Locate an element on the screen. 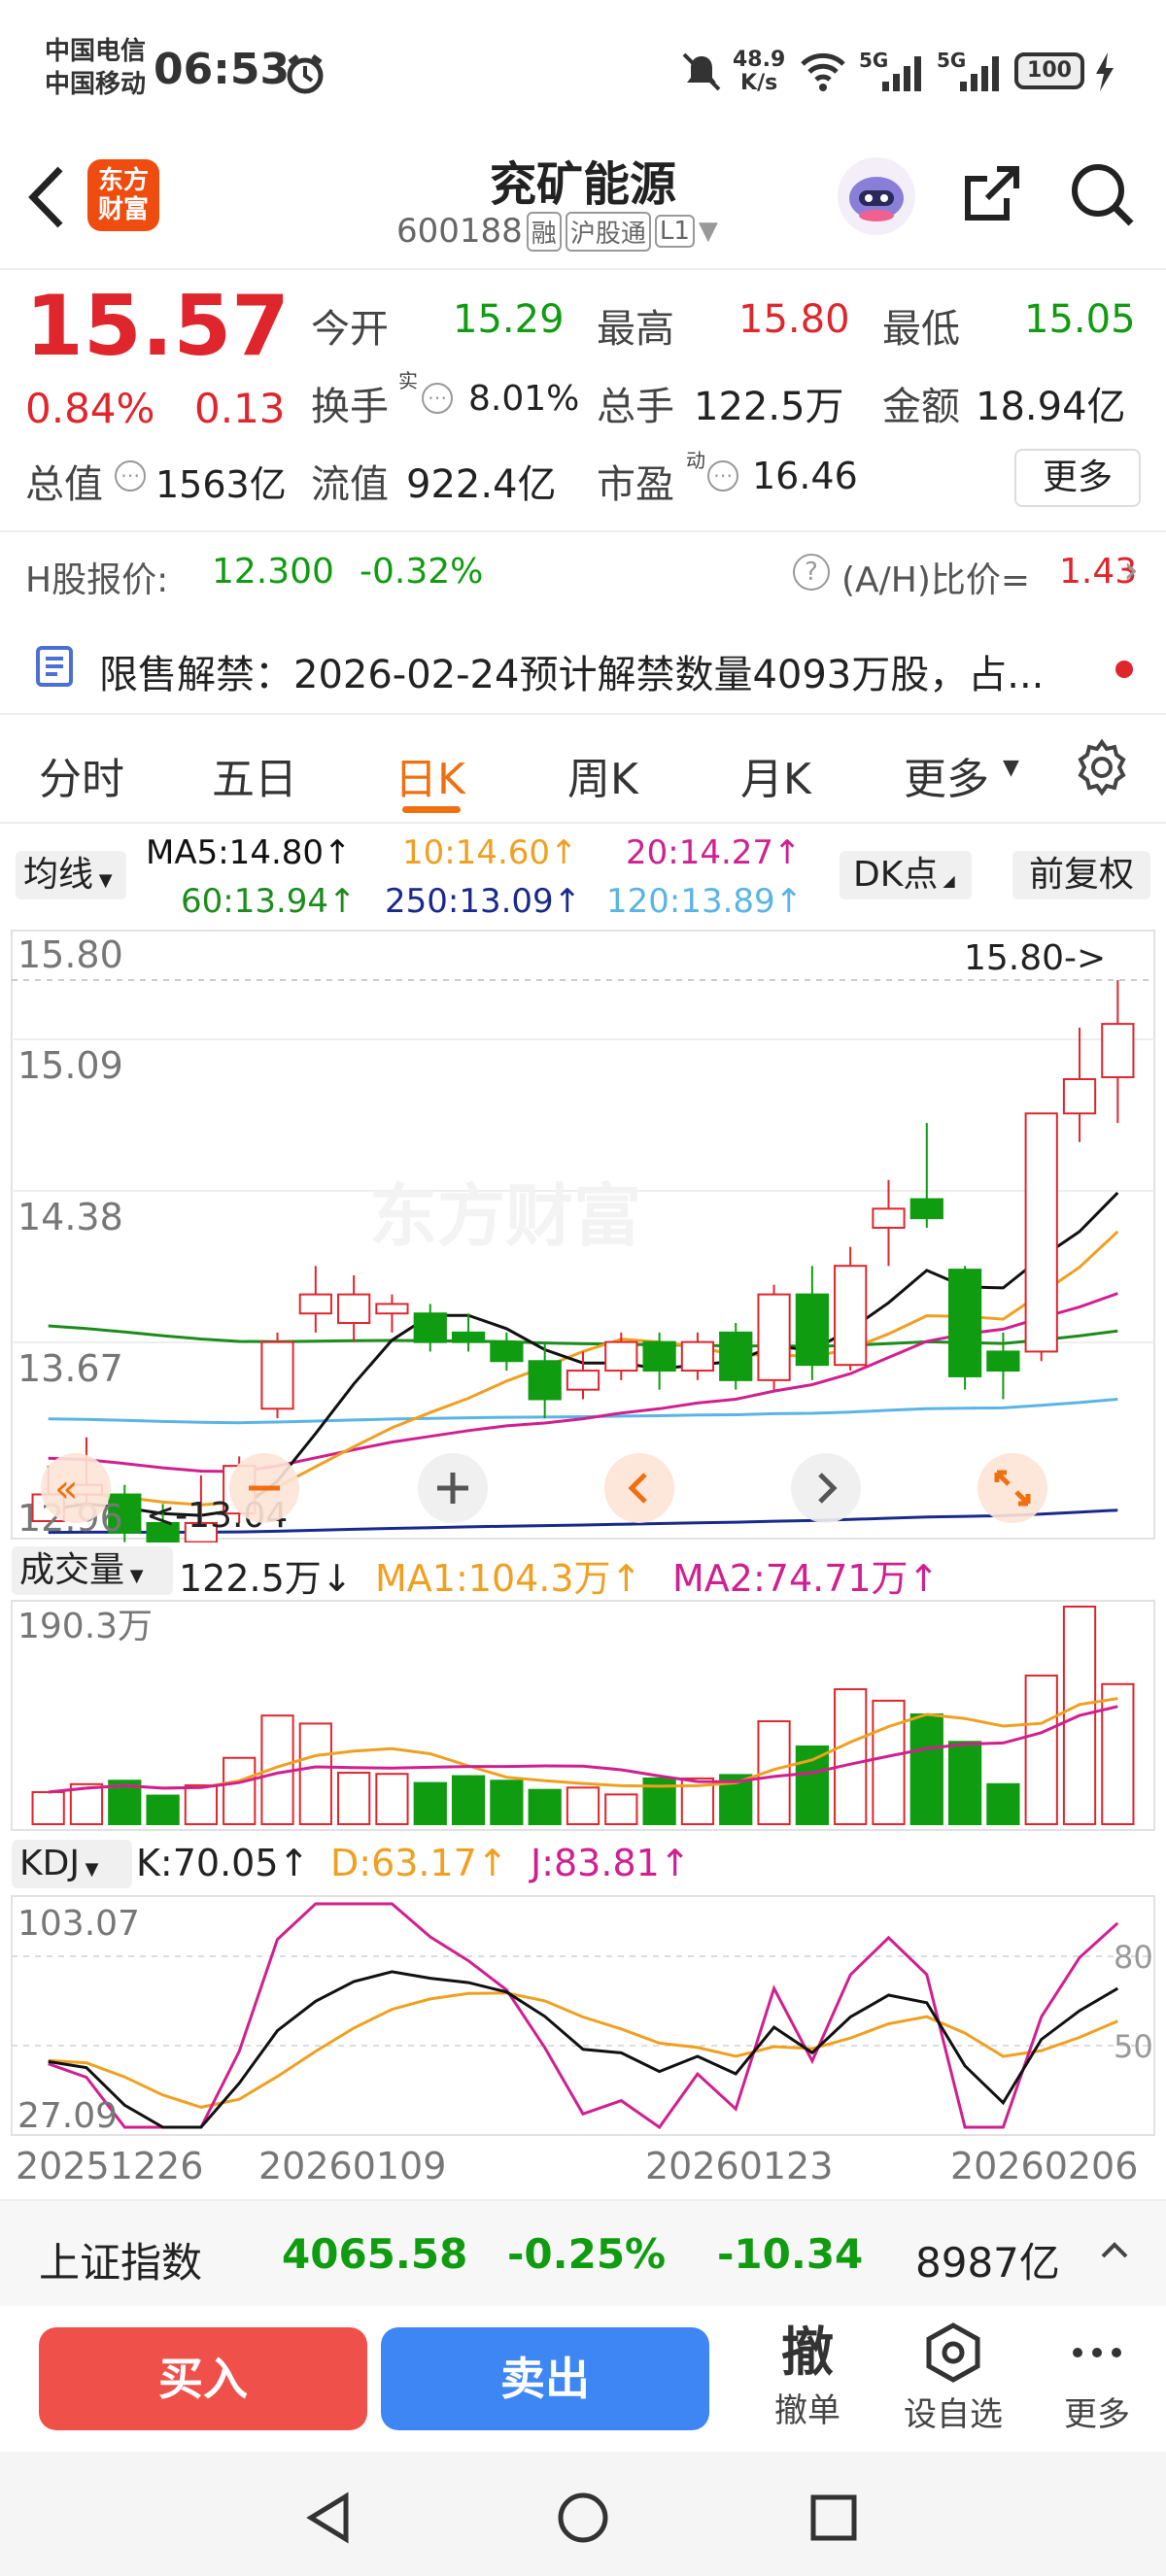 This screenshot has height=2576, width=1166. tab-weekly-k: 周K is located at coordinates (602, 775).